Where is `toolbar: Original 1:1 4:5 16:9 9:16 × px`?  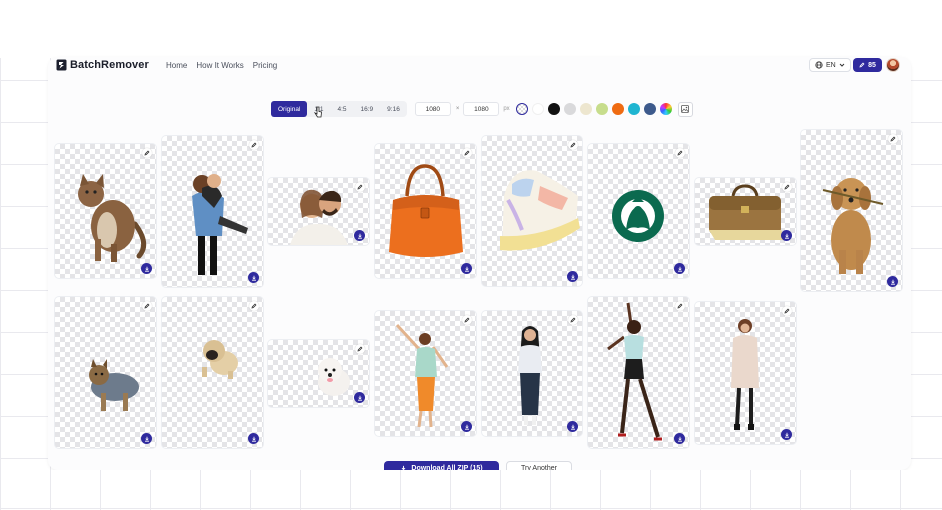 toolbar: Original 1:1 4:5 16:9 9:16 × px is located at coordinates (482, 109).